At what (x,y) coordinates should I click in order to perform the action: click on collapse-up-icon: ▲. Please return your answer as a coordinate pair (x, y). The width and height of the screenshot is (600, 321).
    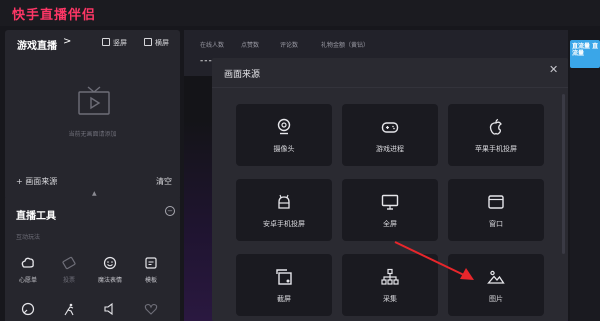
    Looking at the image, I should click on (94, 193).